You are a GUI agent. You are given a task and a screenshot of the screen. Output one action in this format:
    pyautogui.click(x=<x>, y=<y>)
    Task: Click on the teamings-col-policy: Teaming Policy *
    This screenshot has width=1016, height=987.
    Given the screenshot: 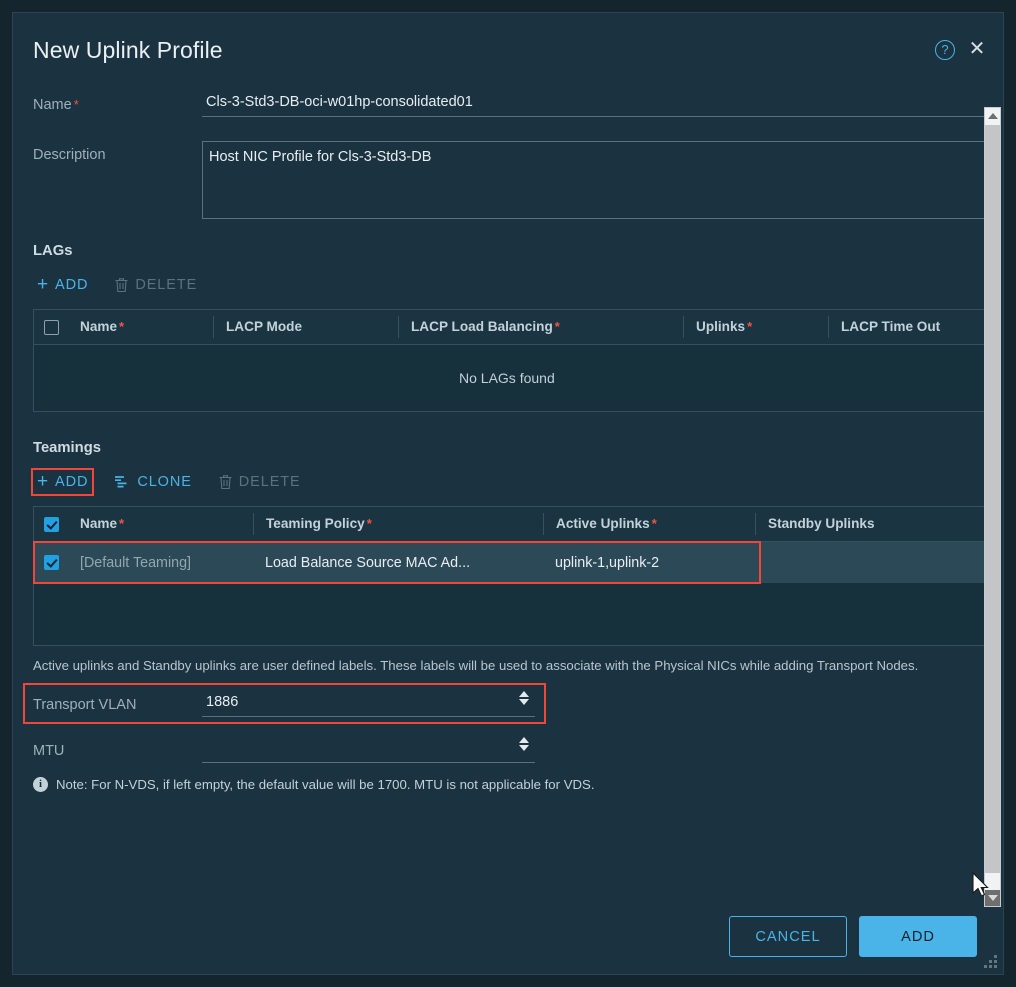 What is the action you would take?
    pyautogui.click(x=398, y=524)
    